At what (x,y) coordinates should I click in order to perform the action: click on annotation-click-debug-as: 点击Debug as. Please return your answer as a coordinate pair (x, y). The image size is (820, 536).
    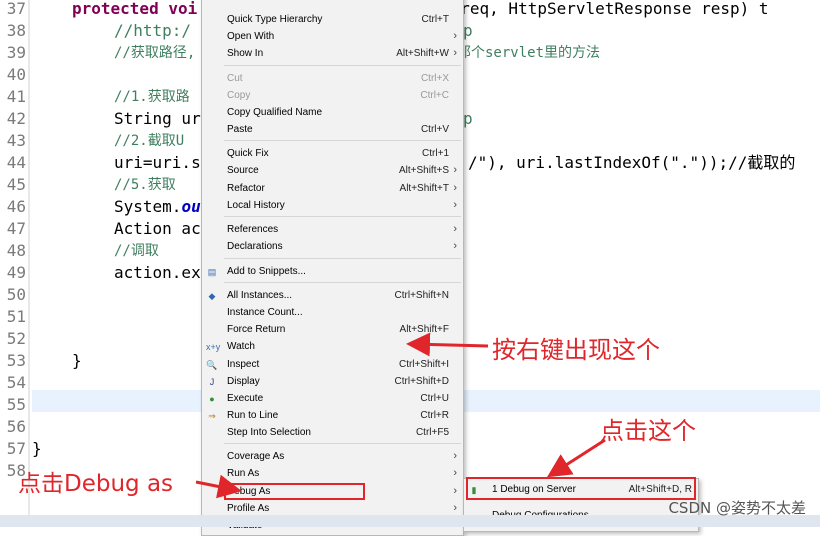
    Looking at the image, I should click on (96, 484).